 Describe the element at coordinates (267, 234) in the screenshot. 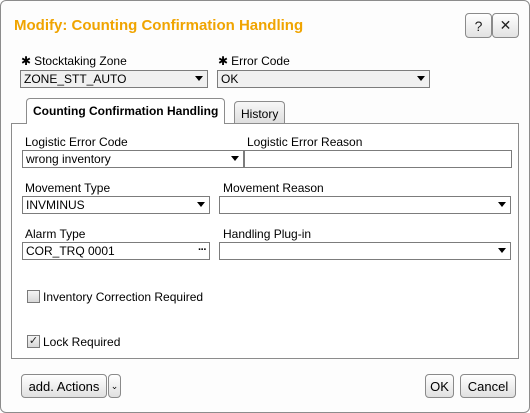

I see `handling-plugin-label: Handling Plug-in` at that location.